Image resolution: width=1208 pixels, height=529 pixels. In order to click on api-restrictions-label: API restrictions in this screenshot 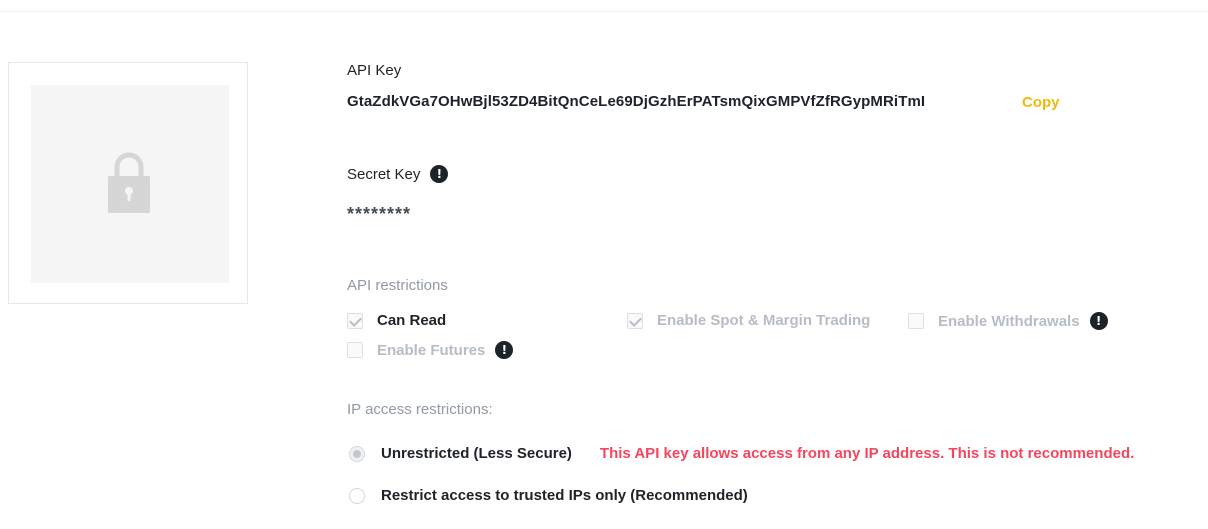, I will do `click(397, 285)`.